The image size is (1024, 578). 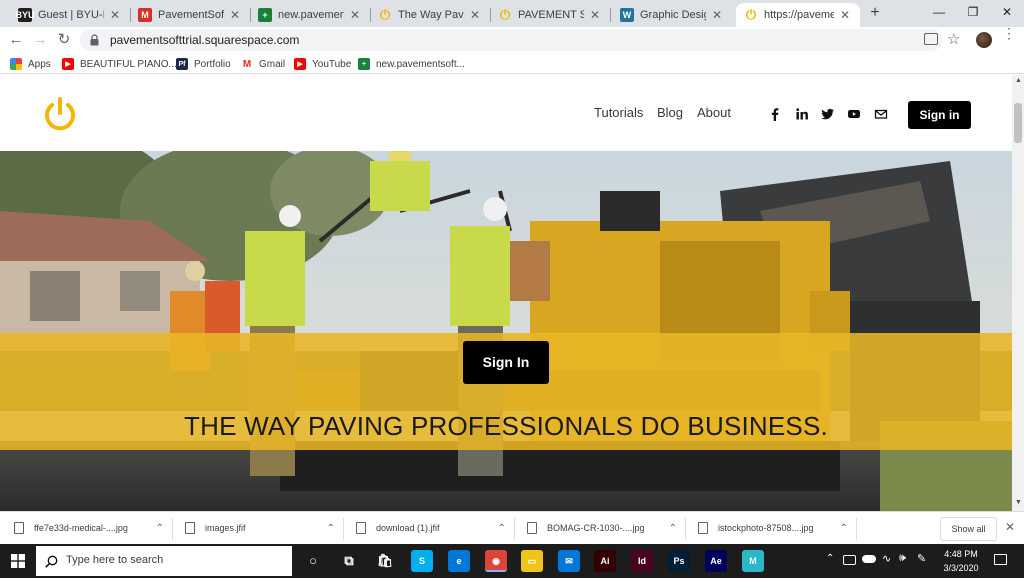 What do you see at coordinates (18, 561) in the screenshot?
I see `windows-start-icon` at bounding box center [18, 561].